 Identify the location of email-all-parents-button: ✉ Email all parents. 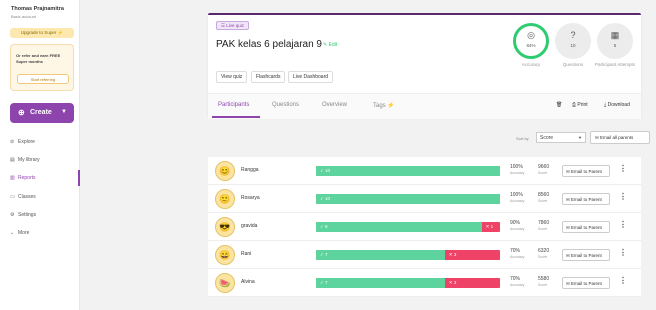
(620, 137).